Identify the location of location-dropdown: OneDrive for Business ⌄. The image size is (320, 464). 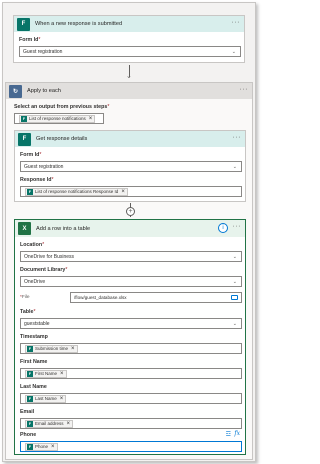
(131, 256).